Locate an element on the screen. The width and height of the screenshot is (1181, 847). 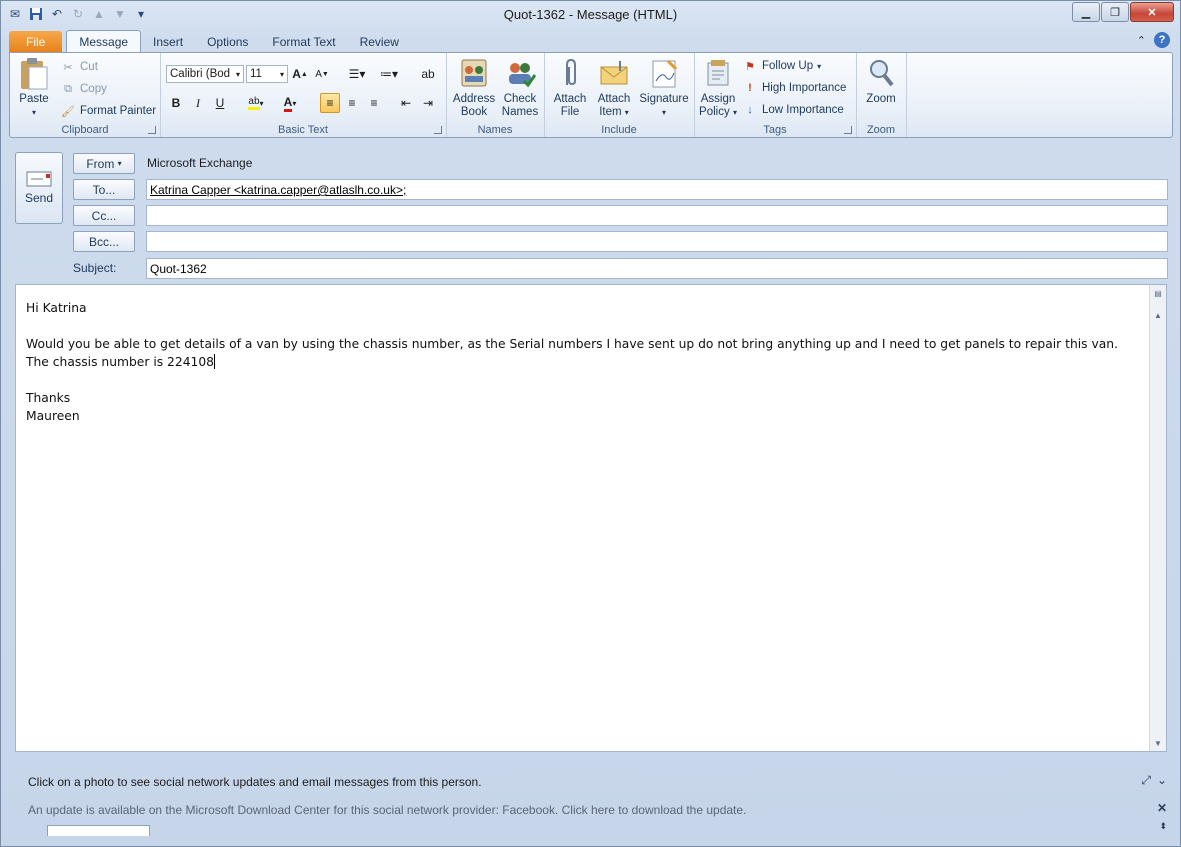
expand-people-pane-icon: ⤢ is located at coordinates (1146, 780).